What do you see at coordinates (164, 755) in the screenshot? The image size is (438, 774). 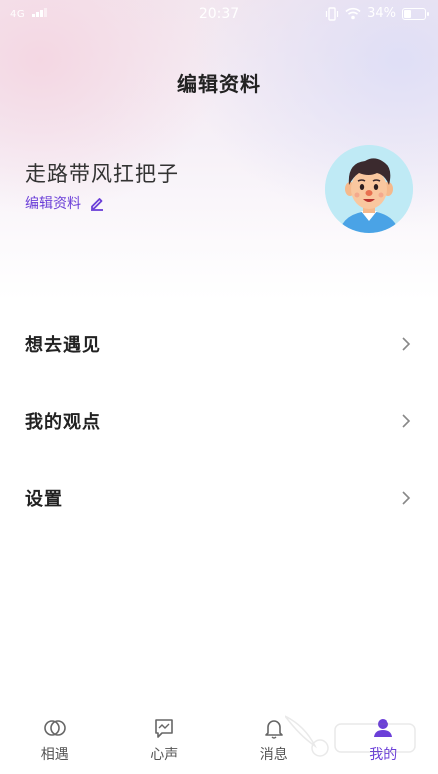 I see `tab-label: 心声` at bounding box center [164, 755].